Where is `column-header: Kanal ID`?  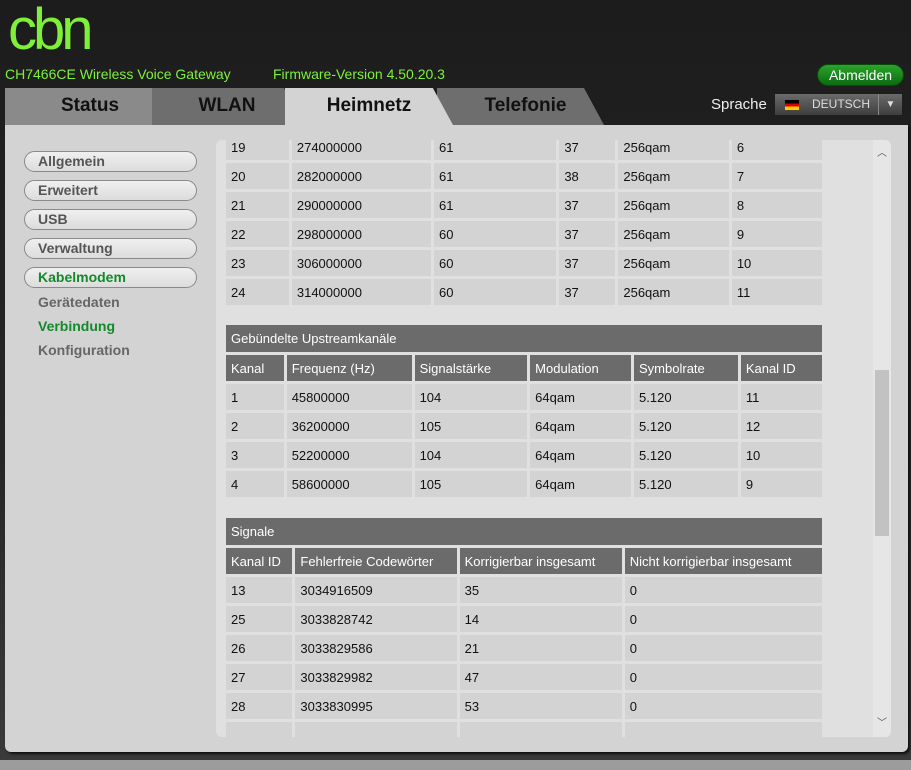 column-header: Kanal ID is located at coordinates (781, 368).